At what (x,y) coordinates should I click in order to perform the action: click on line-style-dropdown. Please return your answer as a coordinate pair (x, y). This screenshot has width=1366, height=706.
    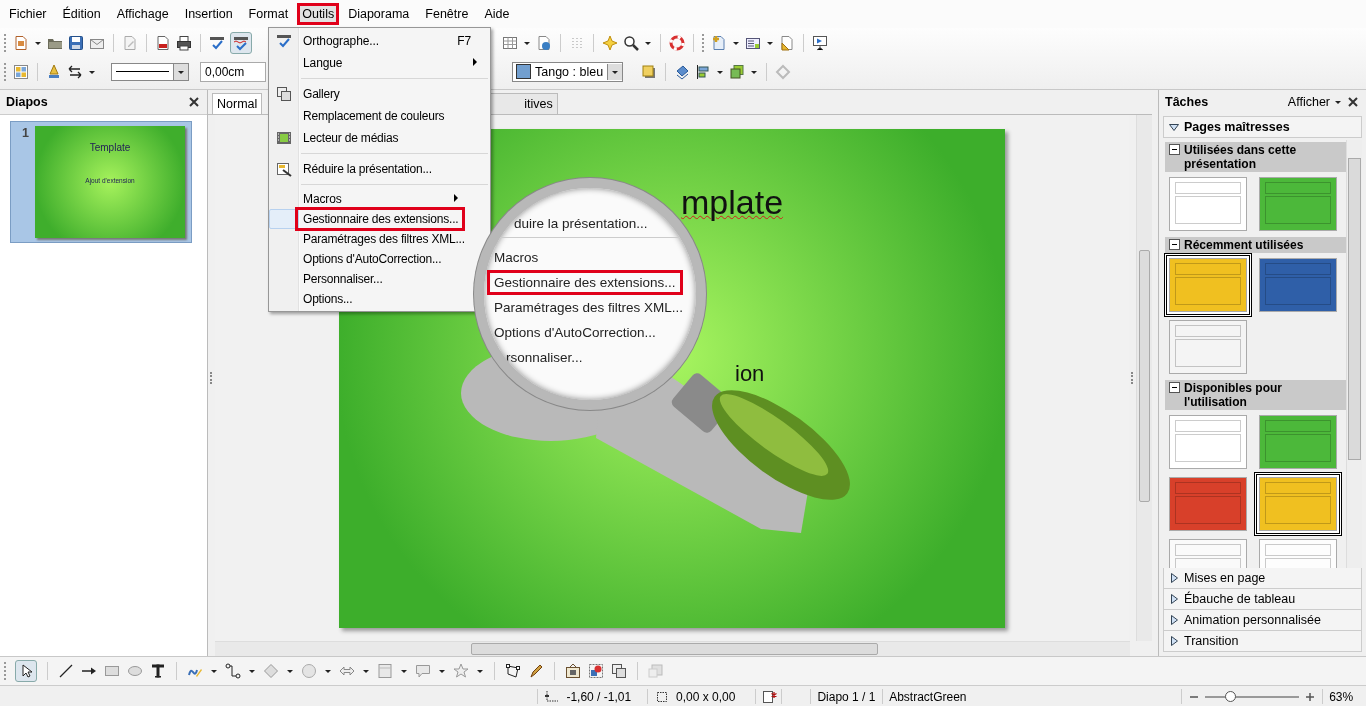
    Looking at the image, I should click on (150, 71).